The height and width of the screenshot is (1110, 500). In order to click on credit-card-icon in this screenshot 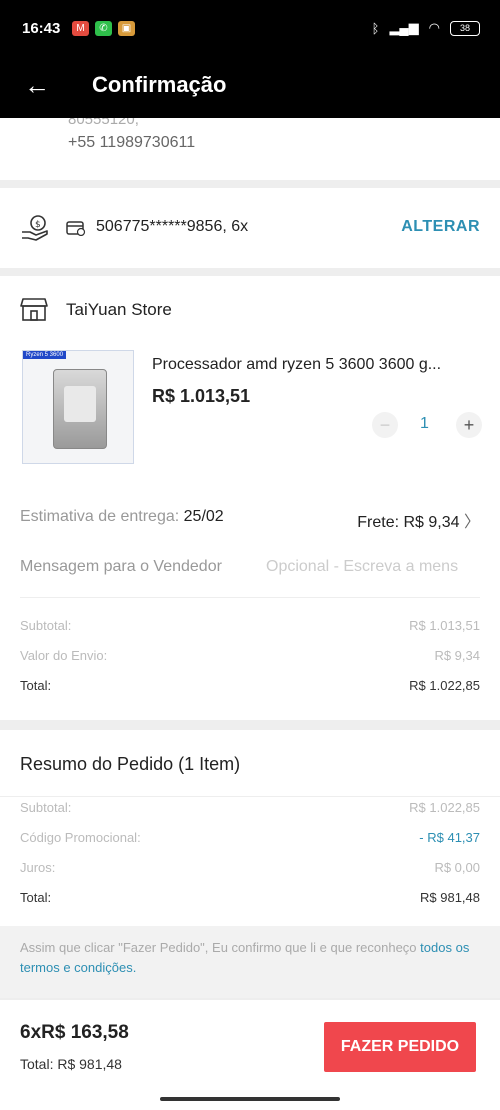, I will do `click(76, 228)`.